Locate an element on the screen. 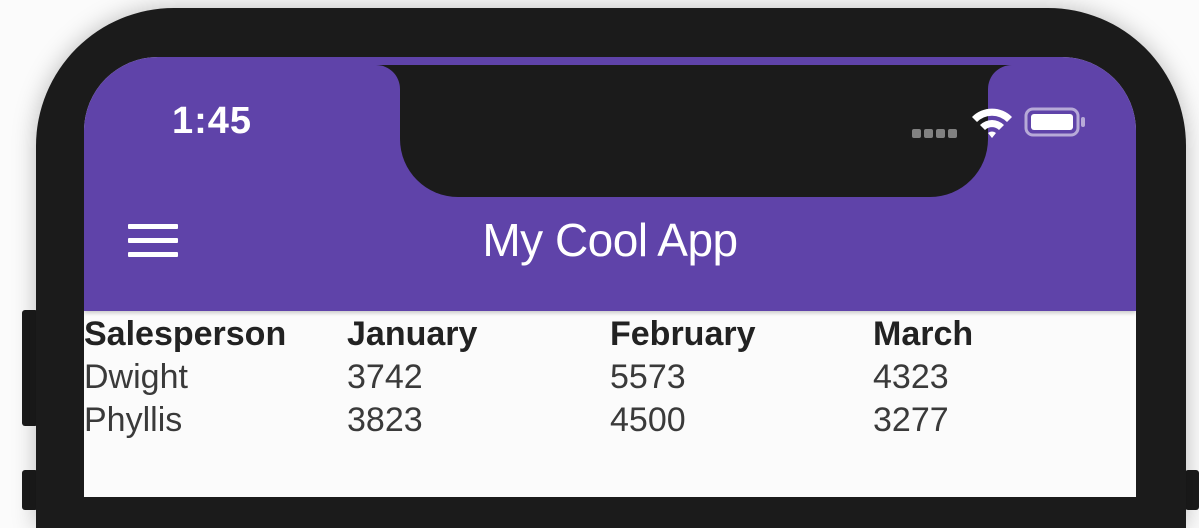  column-header: February is located at coordinates (683, 334).